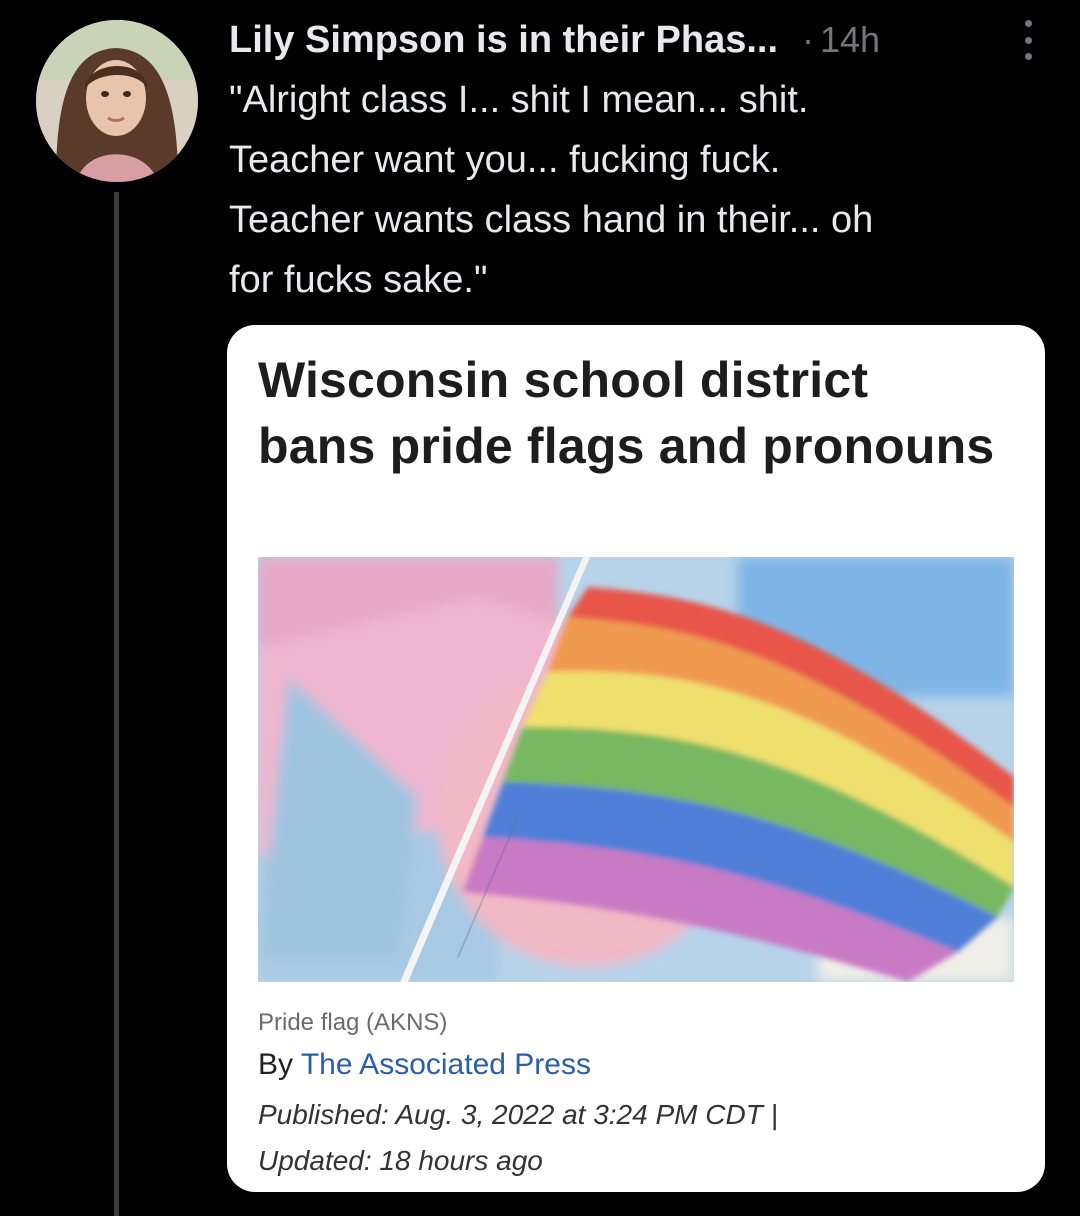  What do you see at coordinates (518, 1114) in the screenshot?
I see `published-date: Published: Aug. 3, 2022 at 3:24 PM CDT |` at bounding box center [518, 1114].